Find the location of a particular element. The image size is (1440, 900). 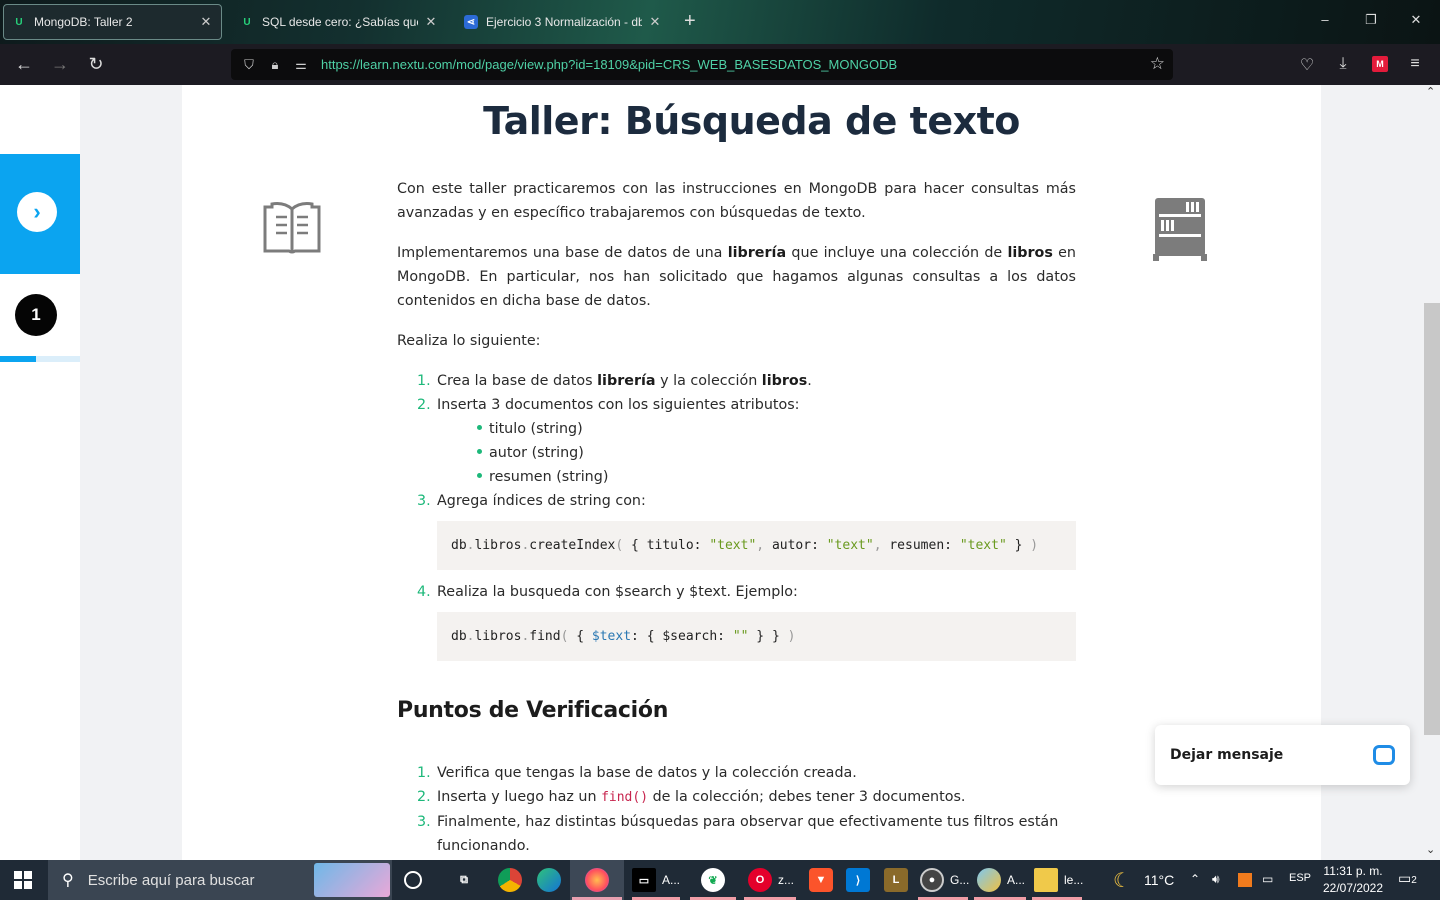

tab-sql-desde-cero: U SQL desde cero: ¿Sabías qué? ✕ is located at coordinates (339, 22).